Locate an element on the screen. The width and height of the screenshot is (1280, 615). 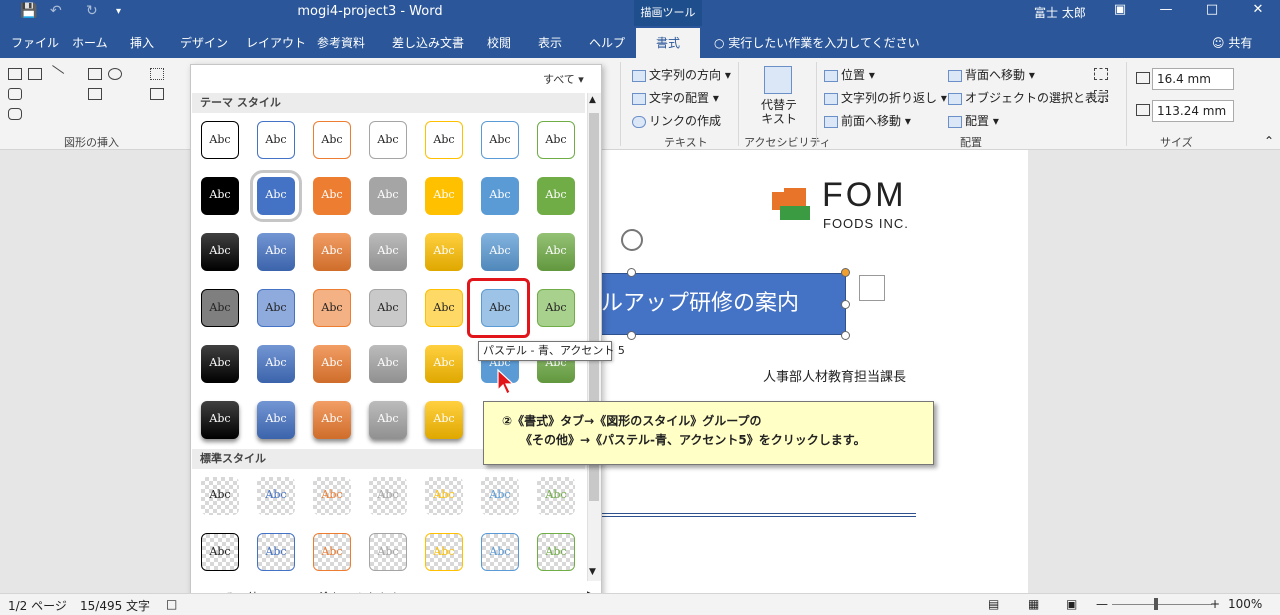
zoom-slider is located at coordinates (1162, 604).